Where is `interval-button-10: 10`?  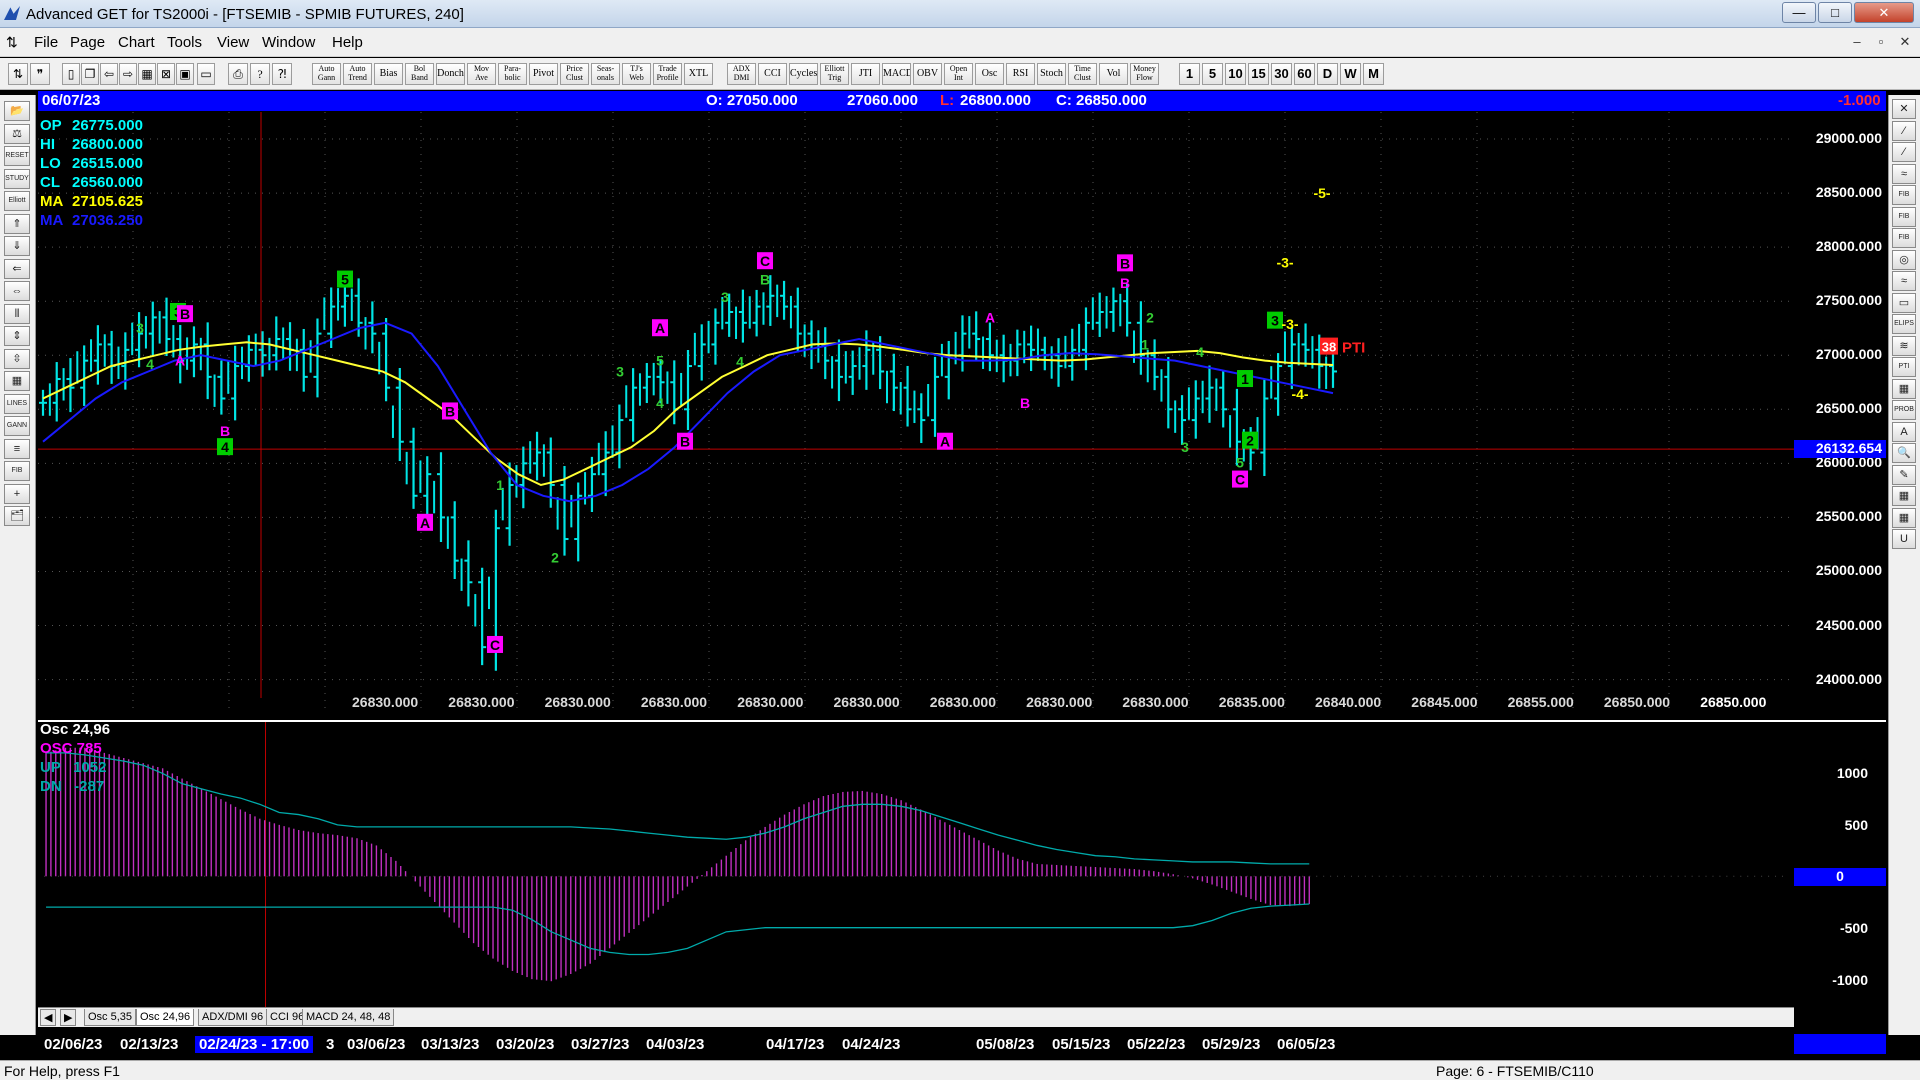
interval-button-10: 10 is located at coordinates (1235, 74).